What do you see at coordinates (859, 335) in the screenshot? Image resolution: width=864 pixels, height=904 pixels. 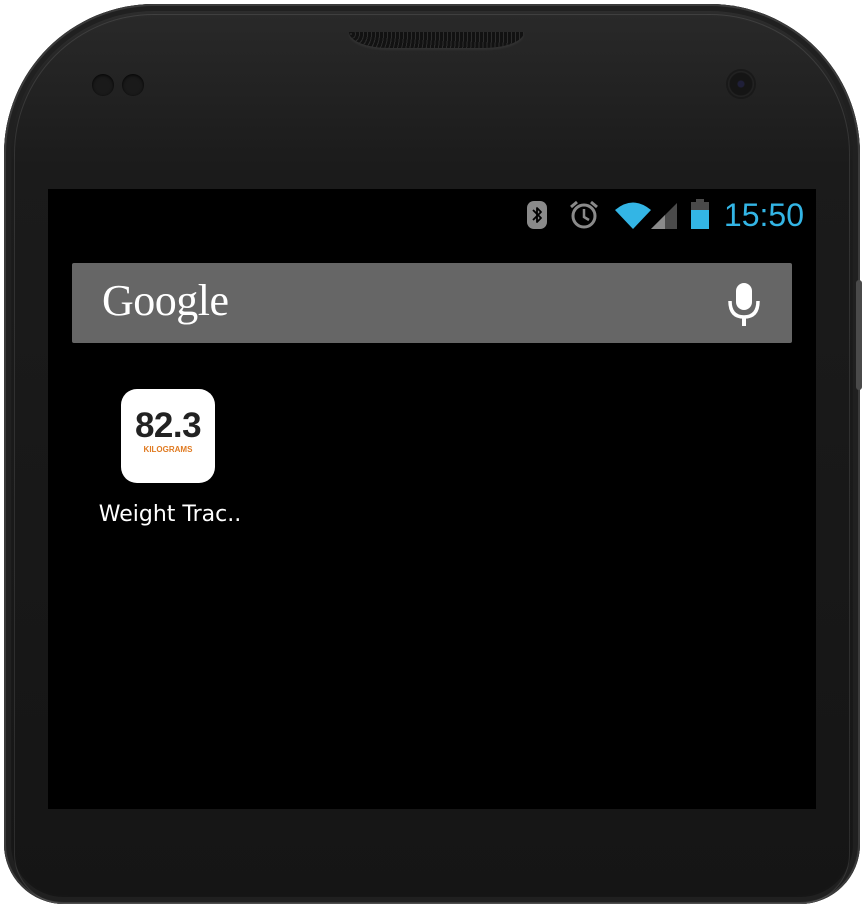 I see `power-button` at bounding box center [859, 335].